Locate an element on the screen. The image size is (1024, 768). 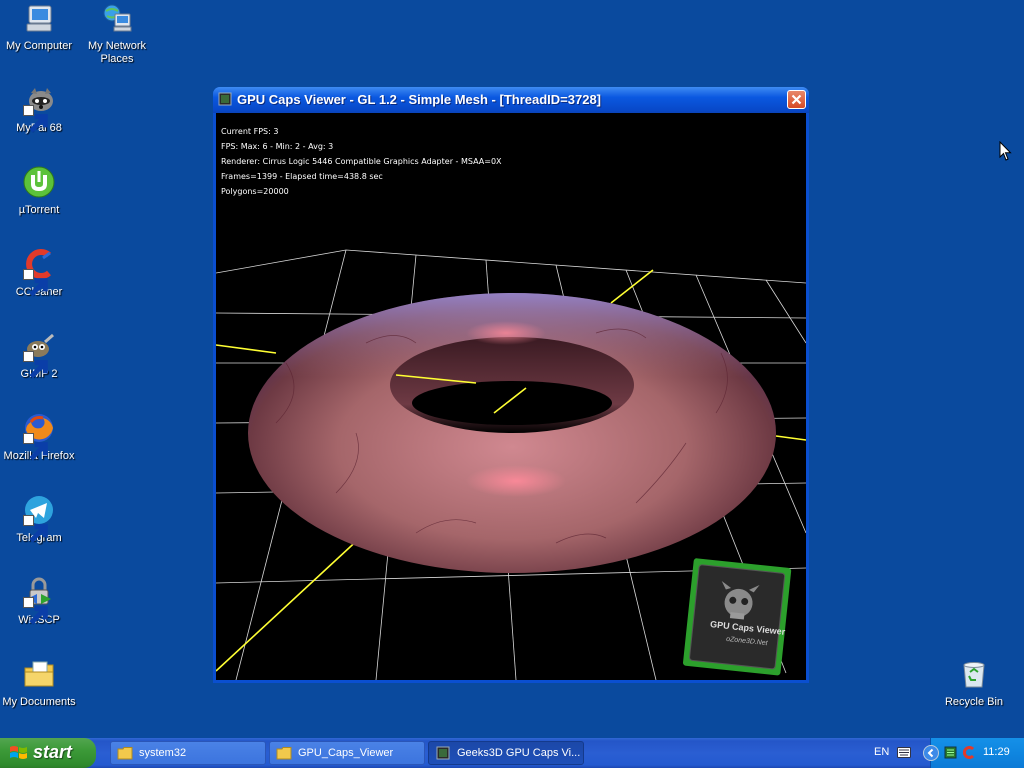
windows-logo-icon is located at coordinates (18, 752).